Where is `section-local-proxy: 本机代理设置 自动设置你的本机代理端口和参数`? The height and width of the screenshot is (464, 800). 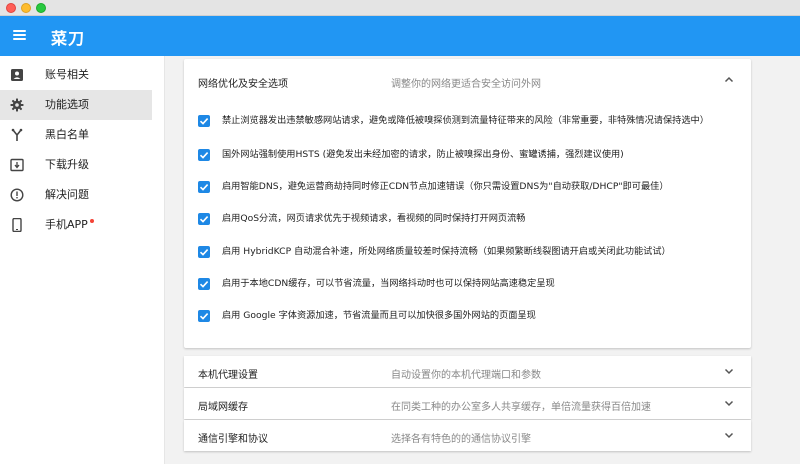
section-local-proxy: 本机代理设置 自动设置你的本机代理端口和参数 is located at coordinates (467, 371).